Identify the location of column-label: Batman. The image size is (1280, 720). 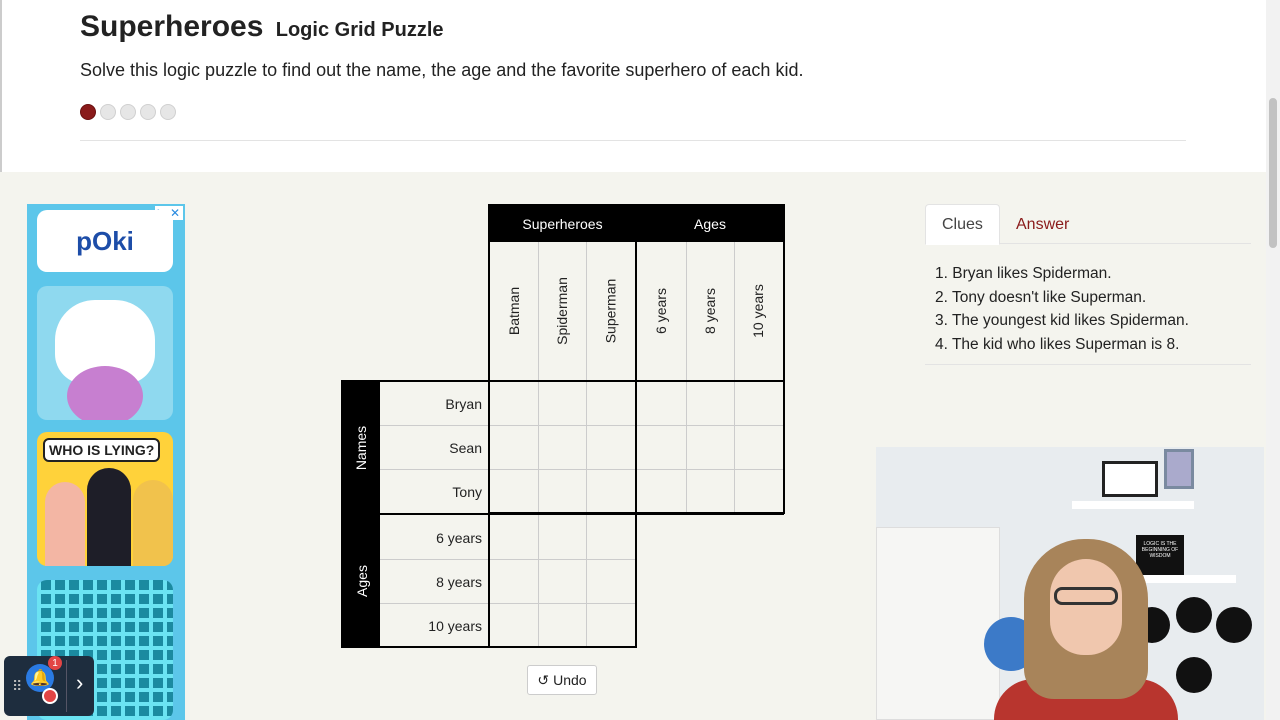
(514, 311).